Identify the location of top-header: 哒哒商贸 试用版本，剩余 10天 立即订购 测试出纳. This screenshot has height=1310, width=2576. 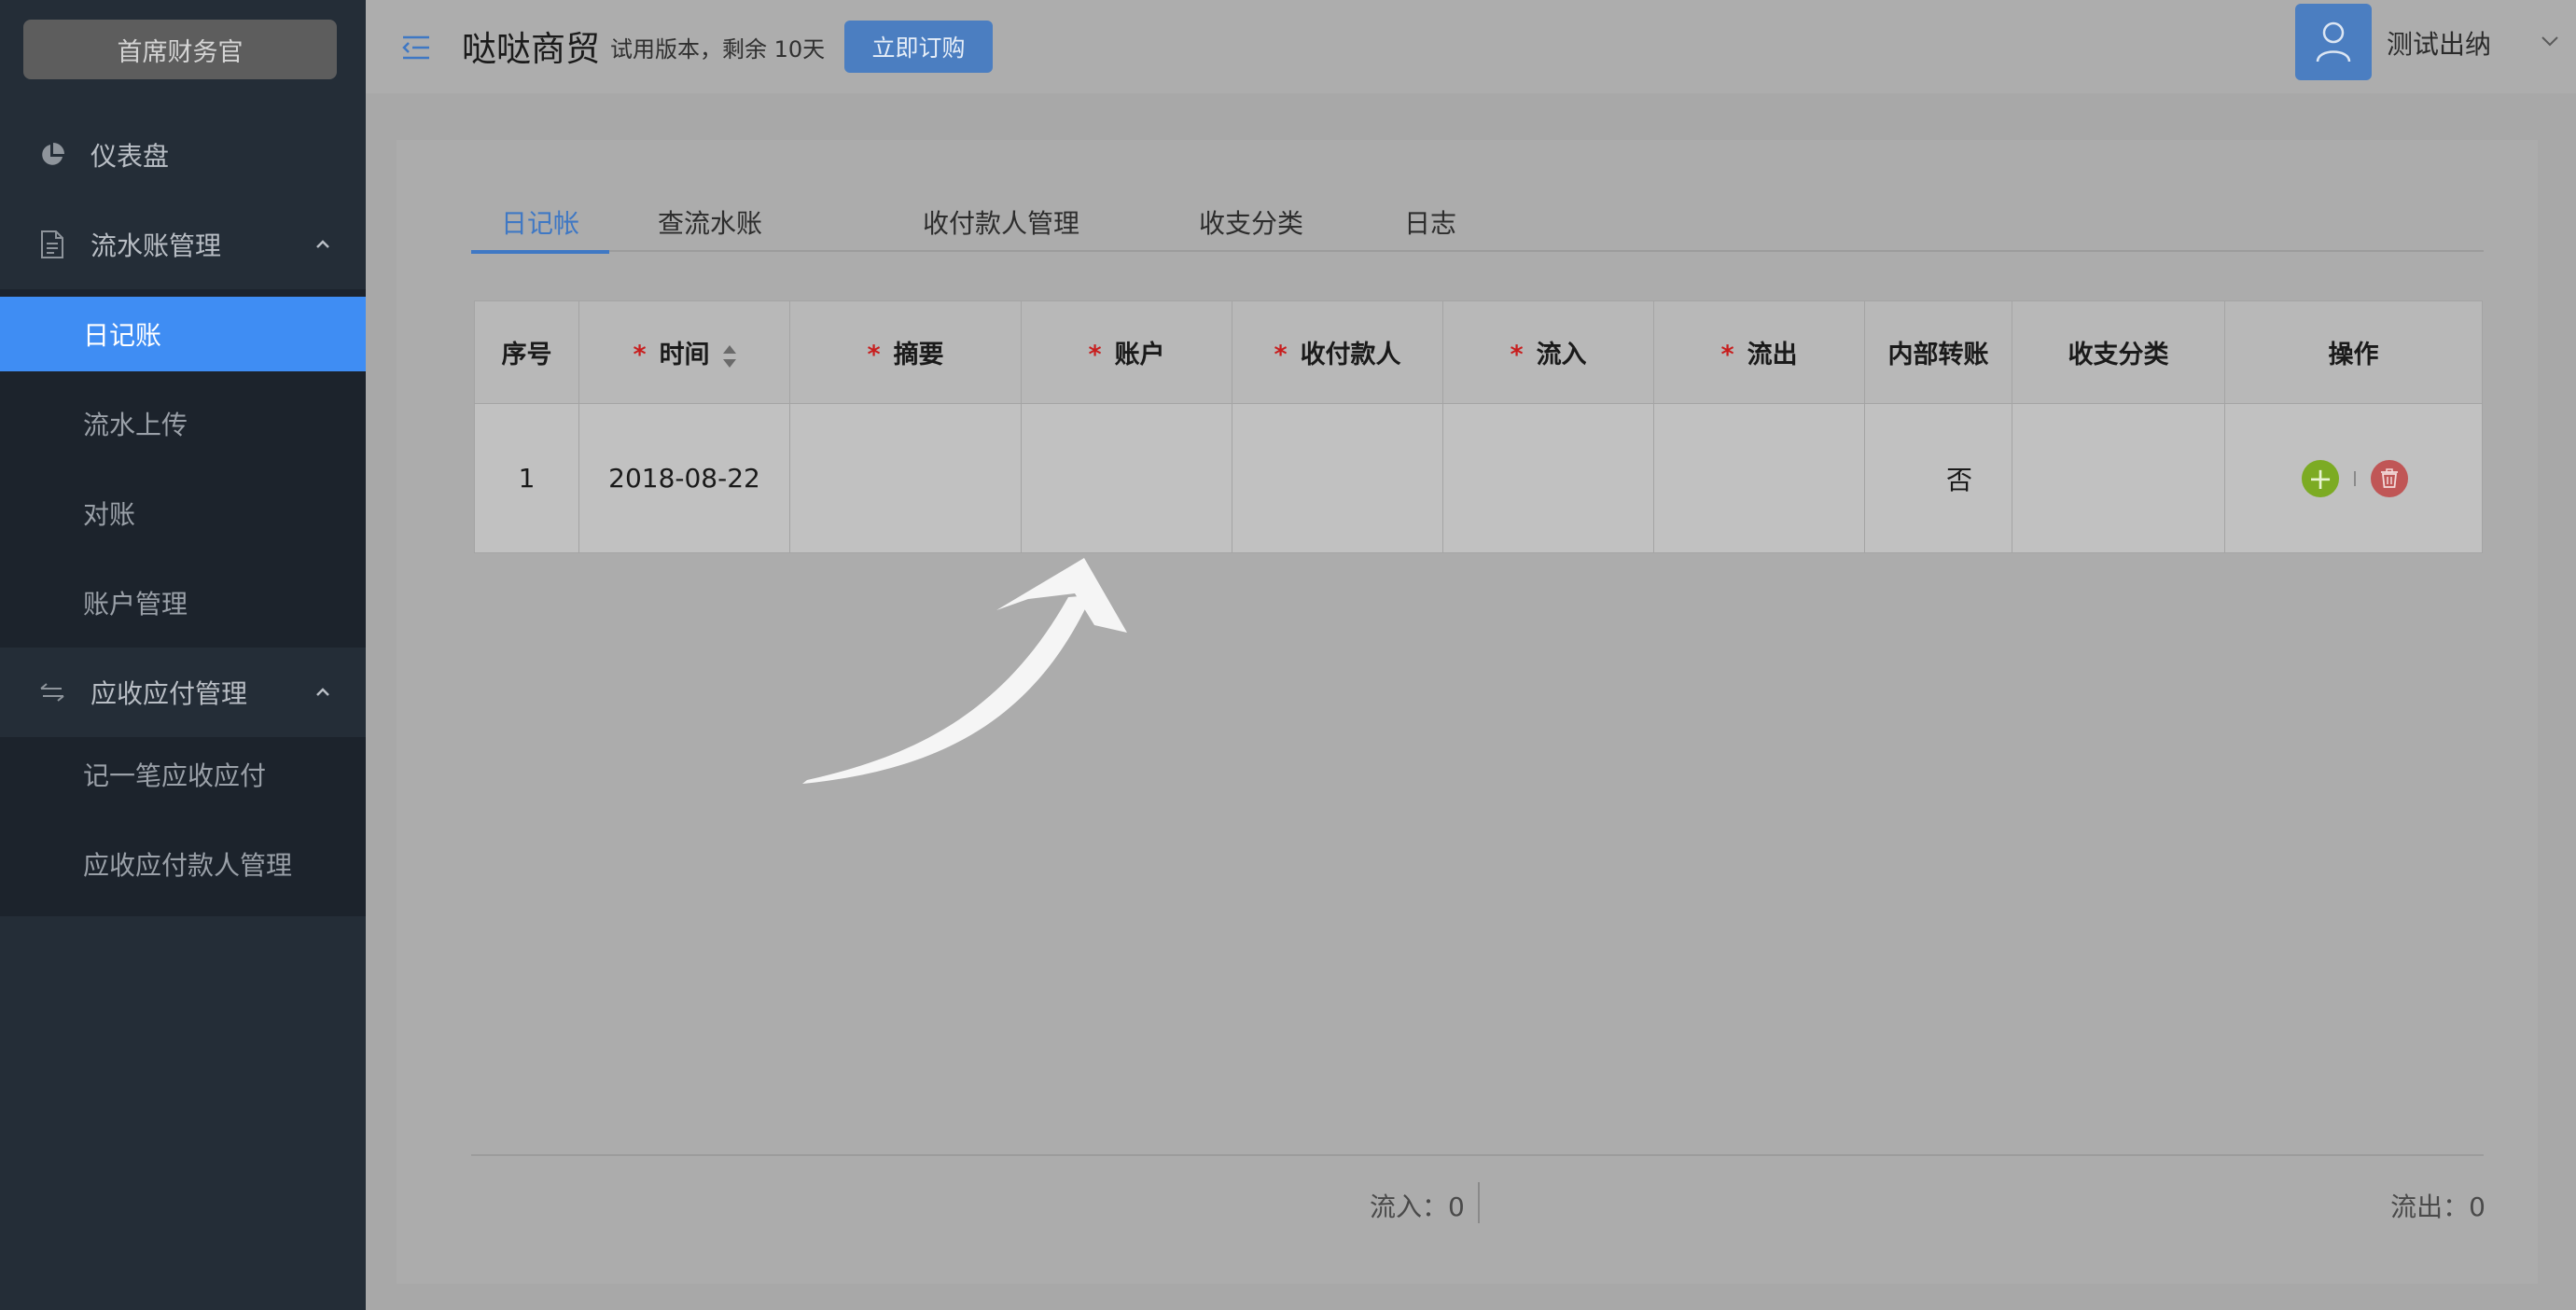
(1471, 46).